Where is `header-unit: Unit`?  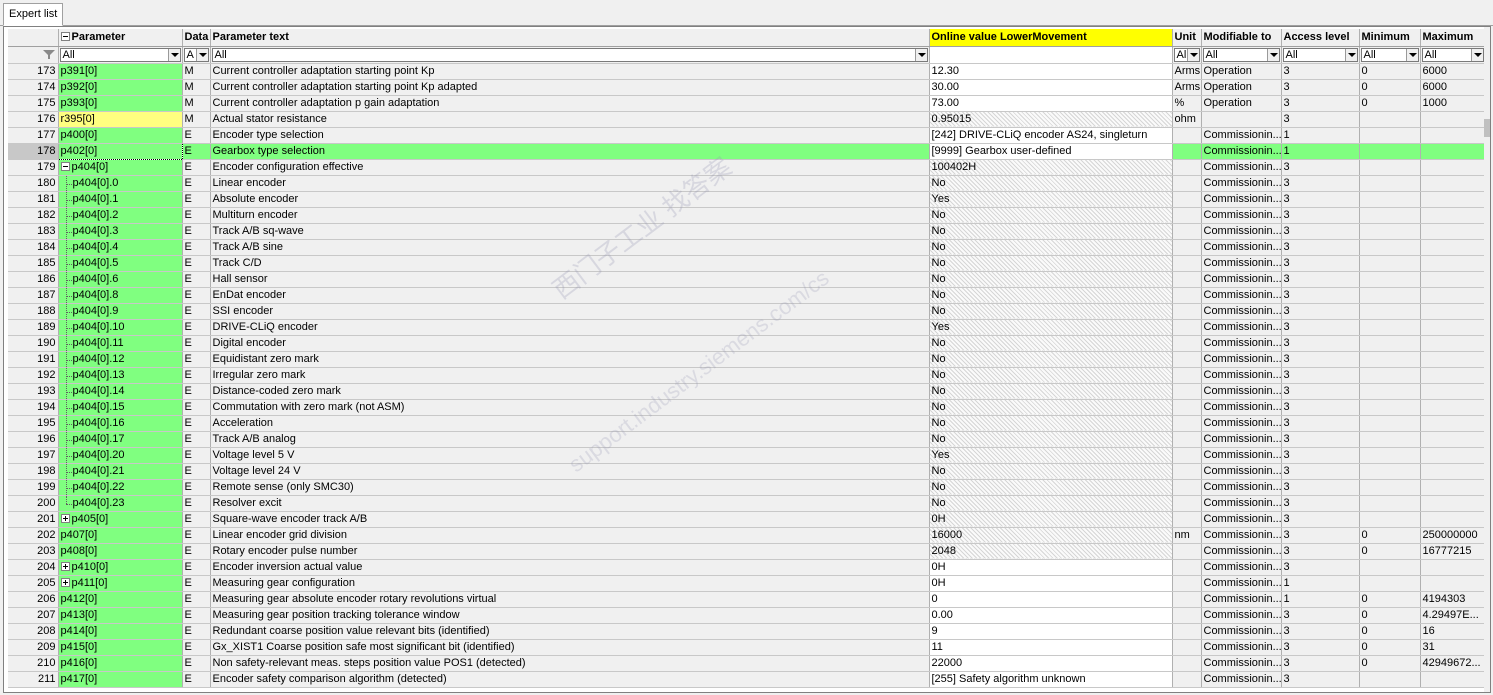
header-unit: Unit is located at coordinates (1187, 38).